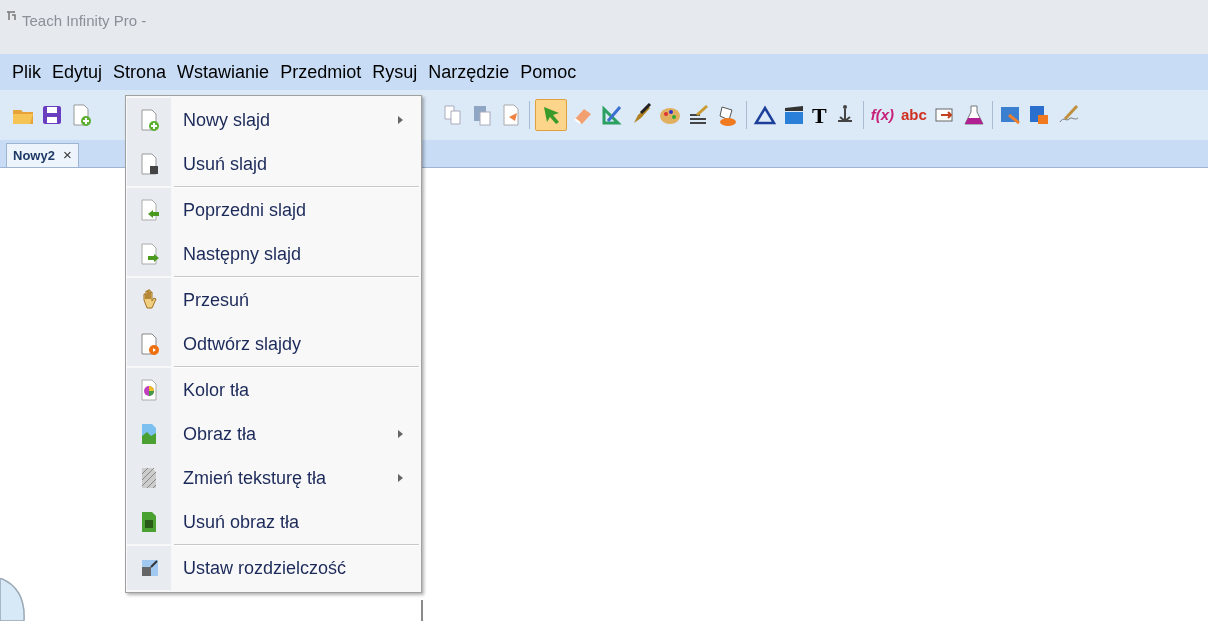 This screenshot has height=621, width=1208. I want to click on menu-item: Poprzedni slajd, so click(273, 210).